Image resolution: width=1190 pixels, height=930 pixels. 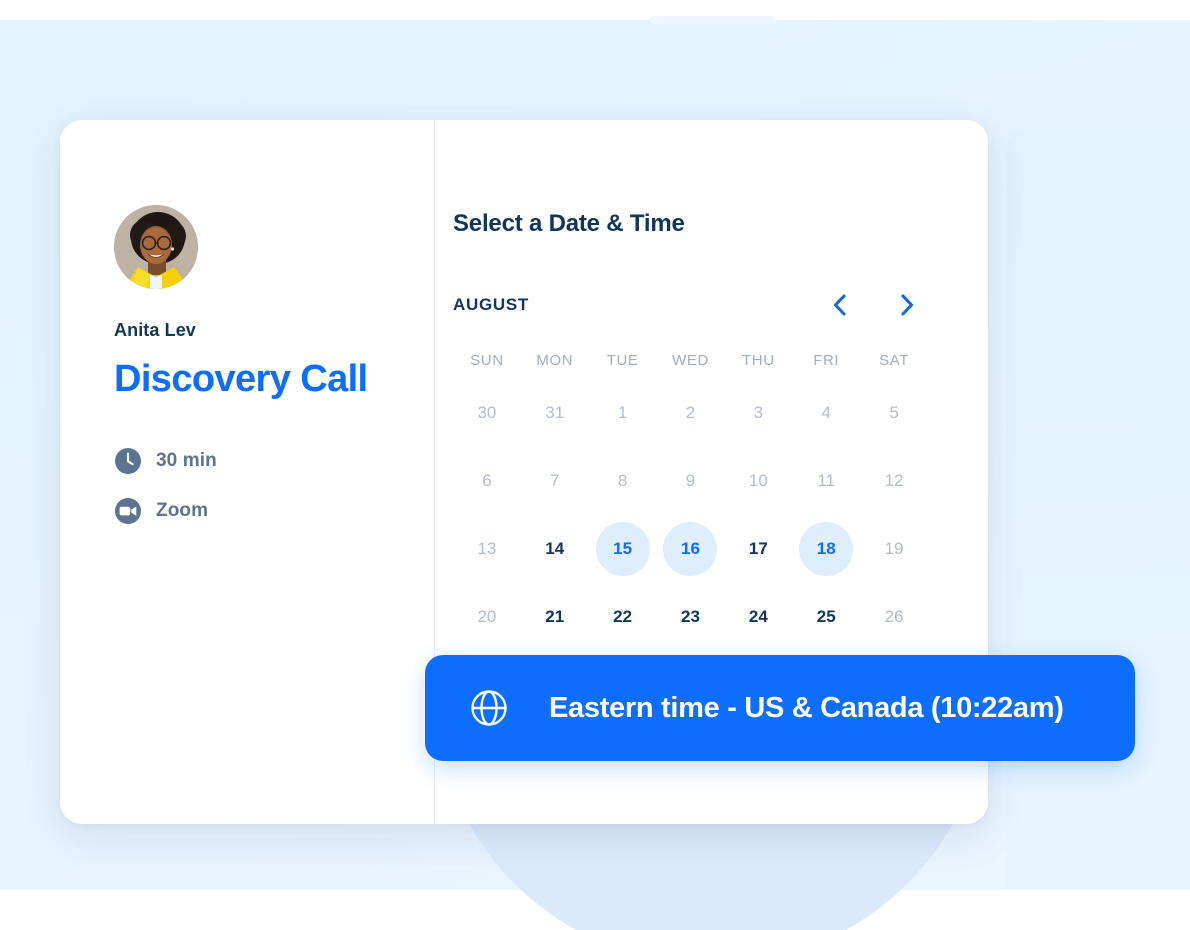 I want to click on calendar-day-cell: 17, so click(x=758, y=549).